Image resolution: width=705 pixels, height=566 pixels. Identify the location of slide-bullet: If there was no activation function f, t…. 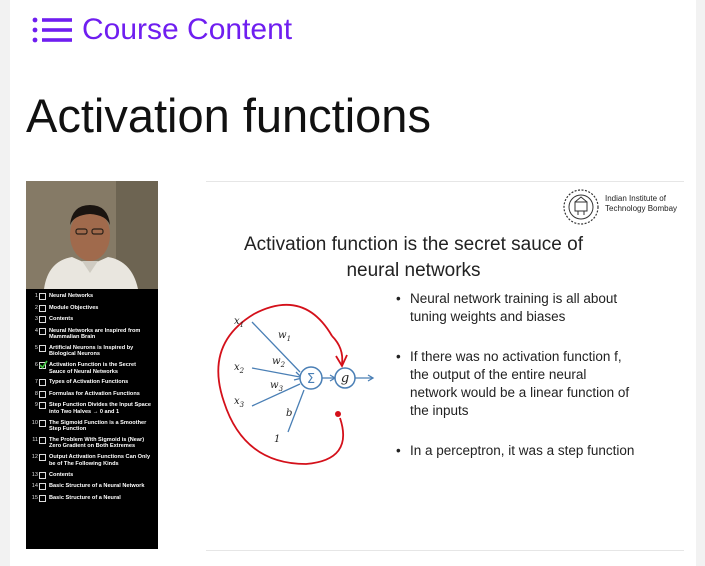
(516, 384).